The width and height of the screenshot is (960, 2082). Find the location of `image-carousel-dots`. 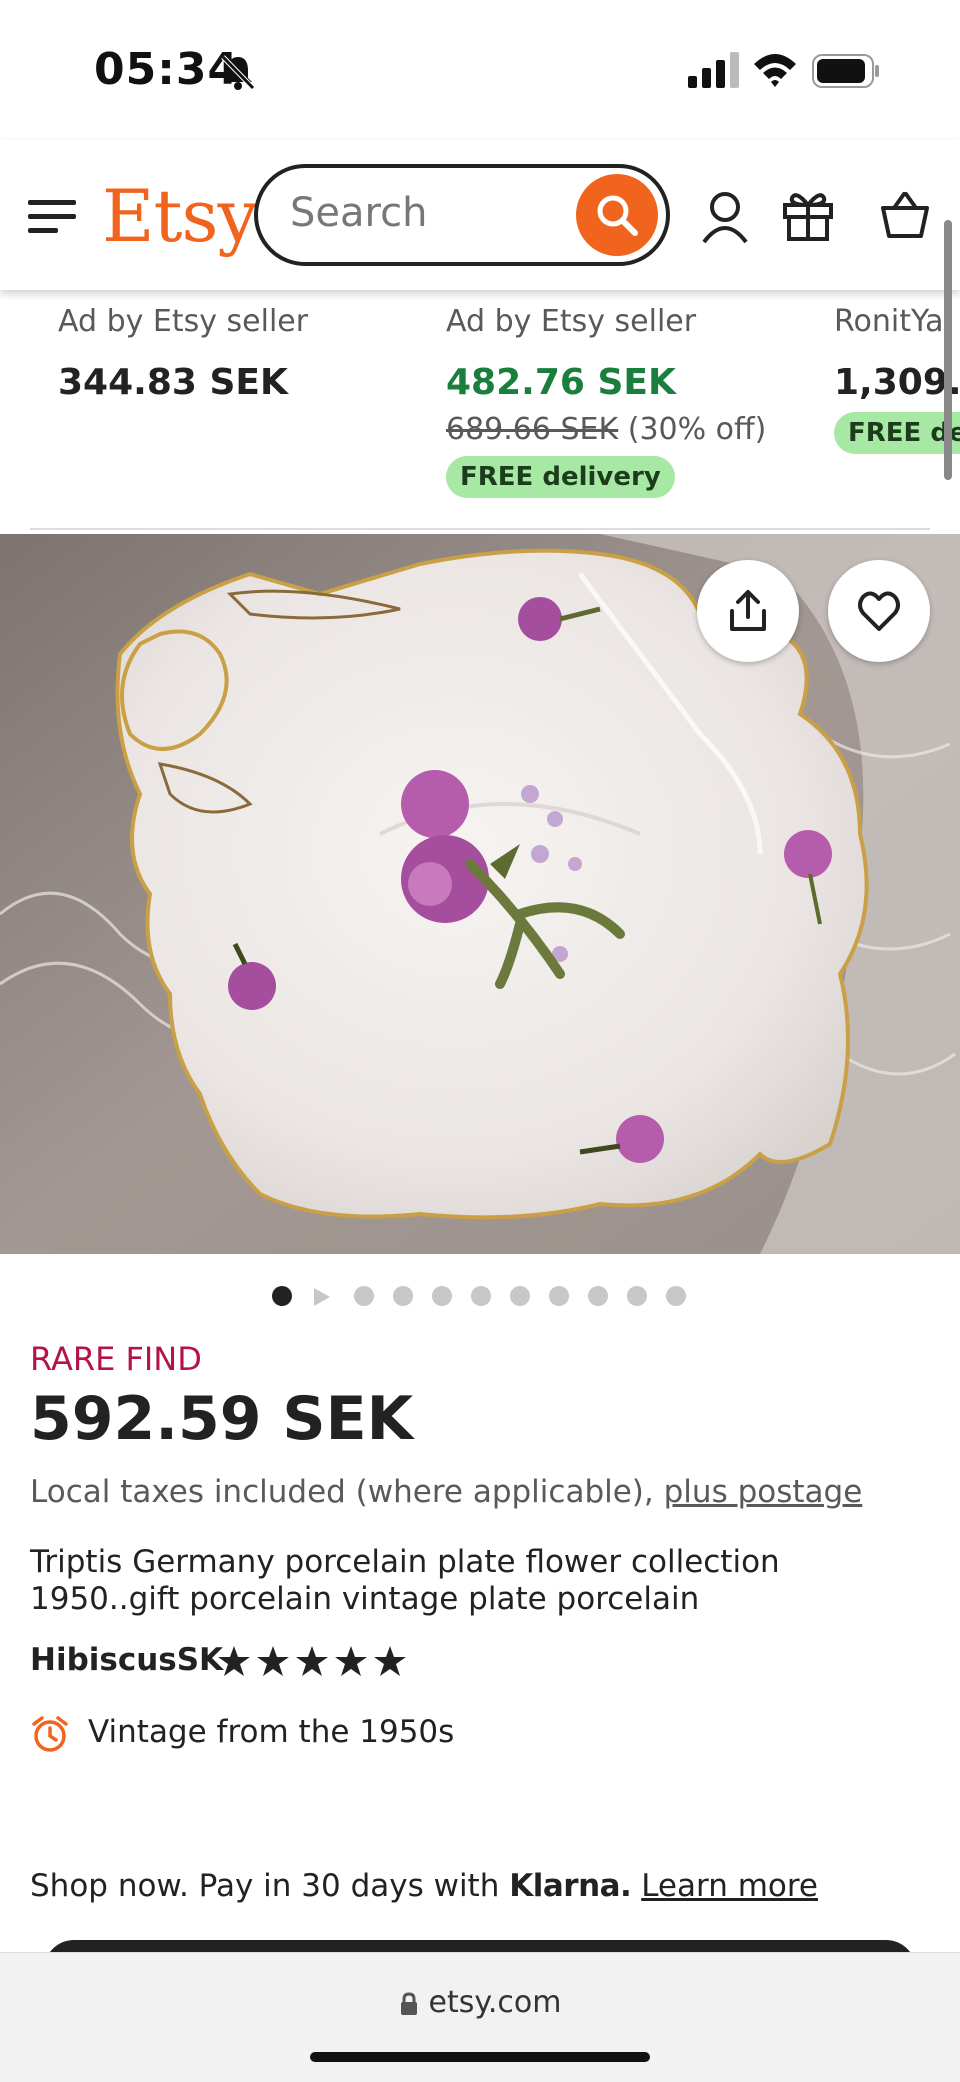

image-carousel-dots is located at coordinates (490, 1297).